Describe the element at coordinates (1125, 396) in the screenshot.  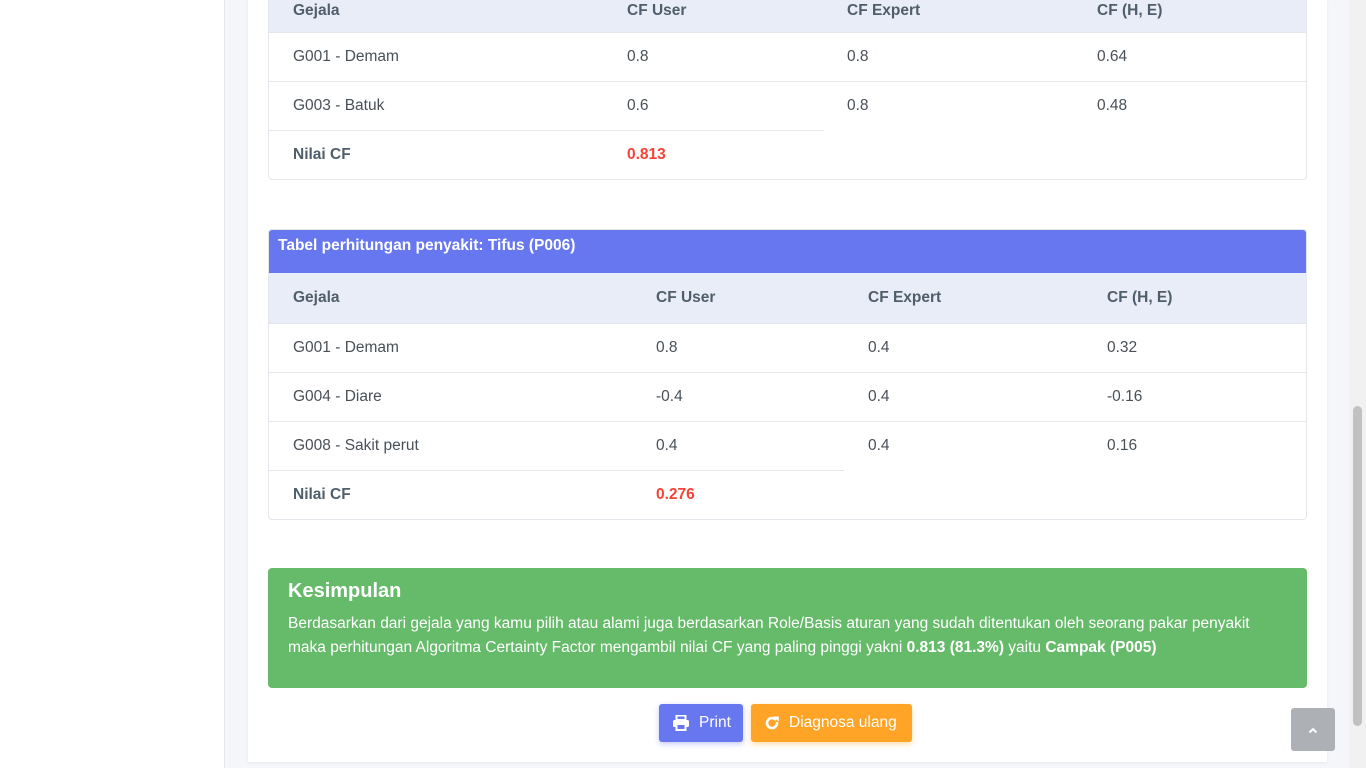
I see `cell-cf-he: -0.16` at that location.